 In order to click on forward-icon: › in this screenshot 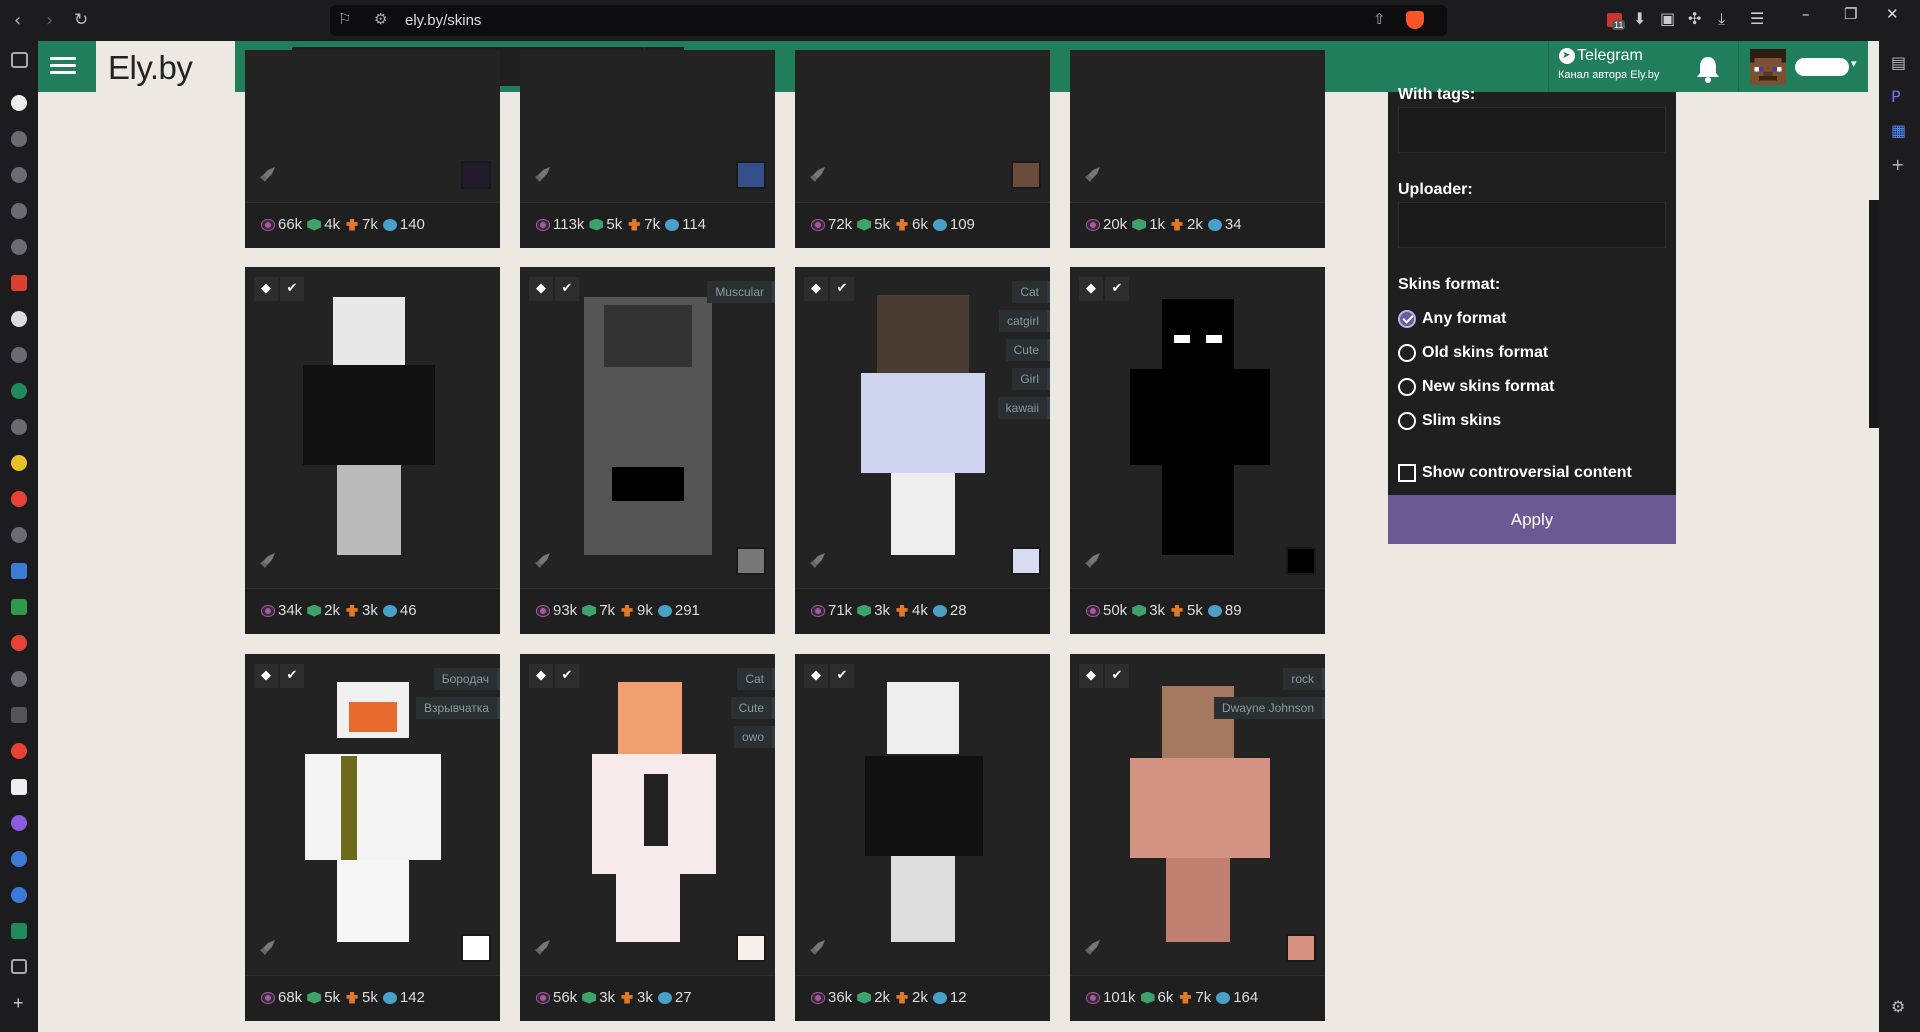, I will do `click(49, 20)`.